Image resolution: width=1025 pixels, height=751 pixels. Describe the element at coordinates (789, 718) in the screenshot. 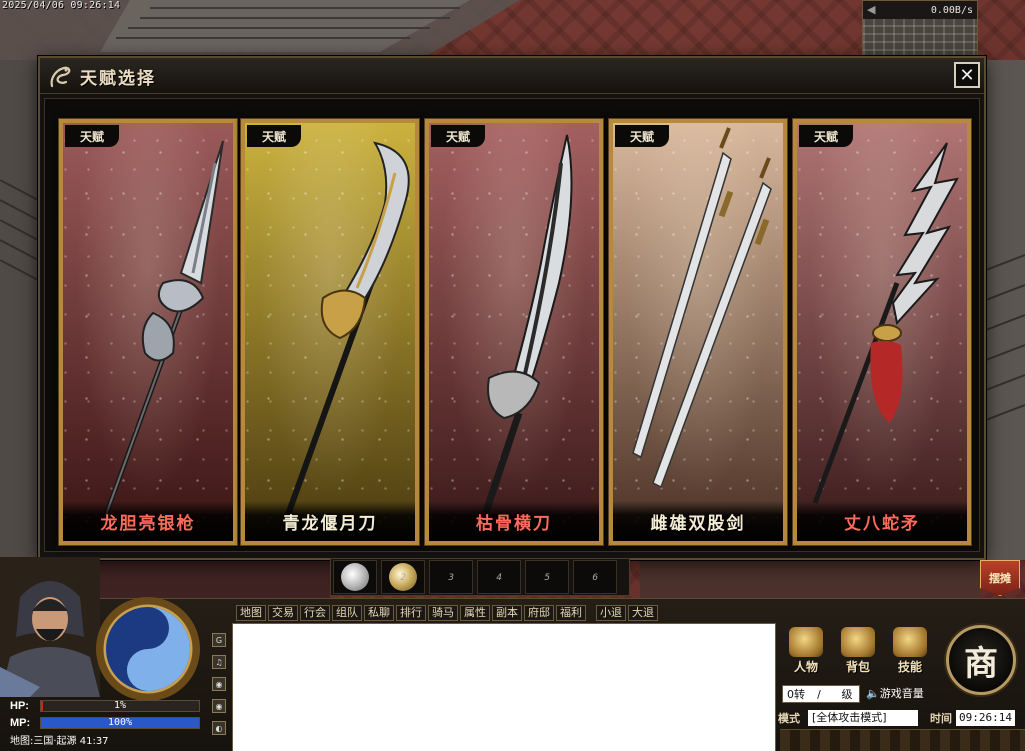

I see `mode-label: 模式` at that location.